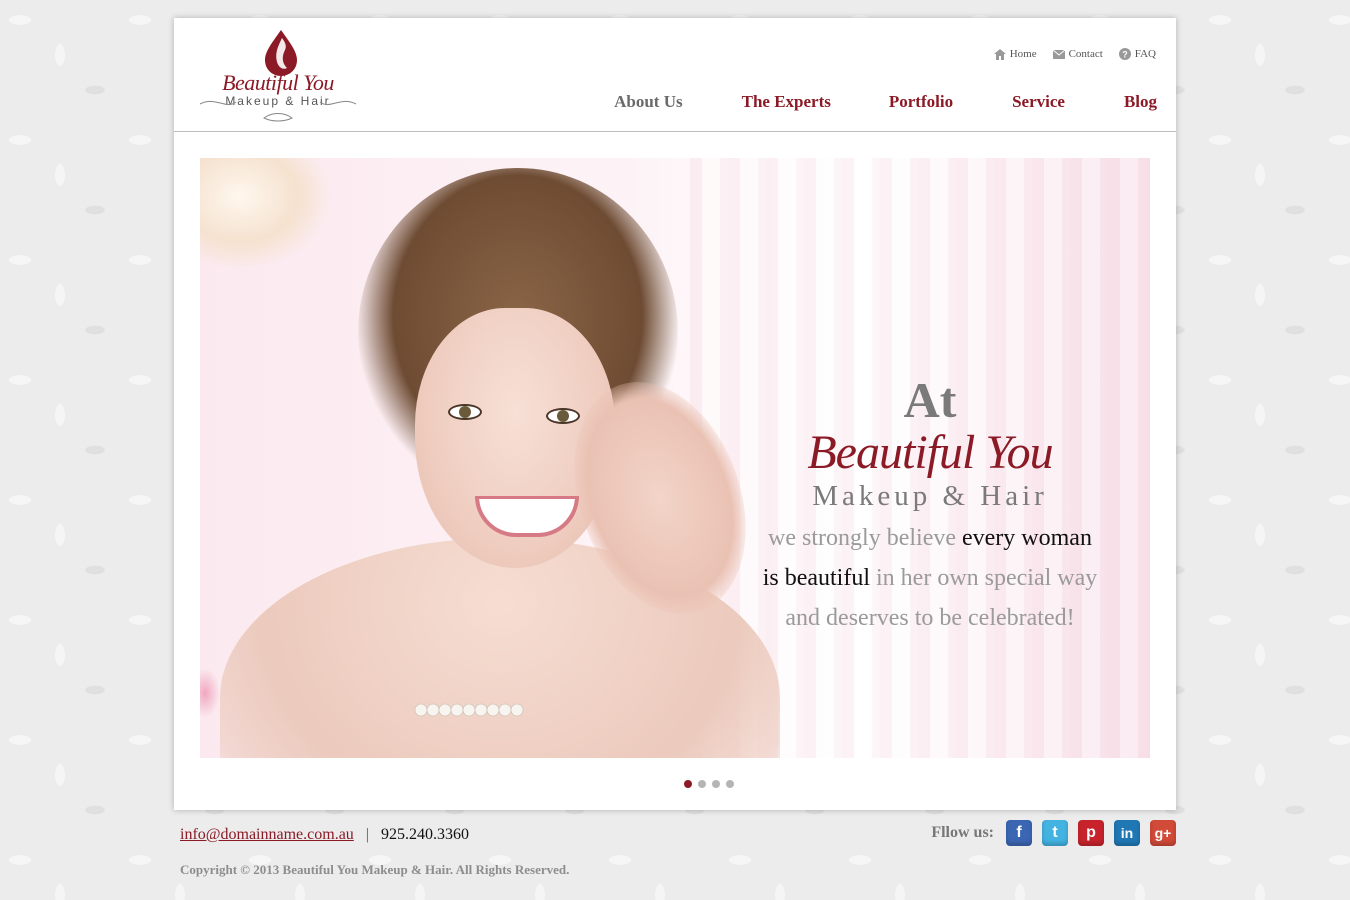  I want to click on utility-nav: Home Contact ? FAQ, so click(1074, 54).